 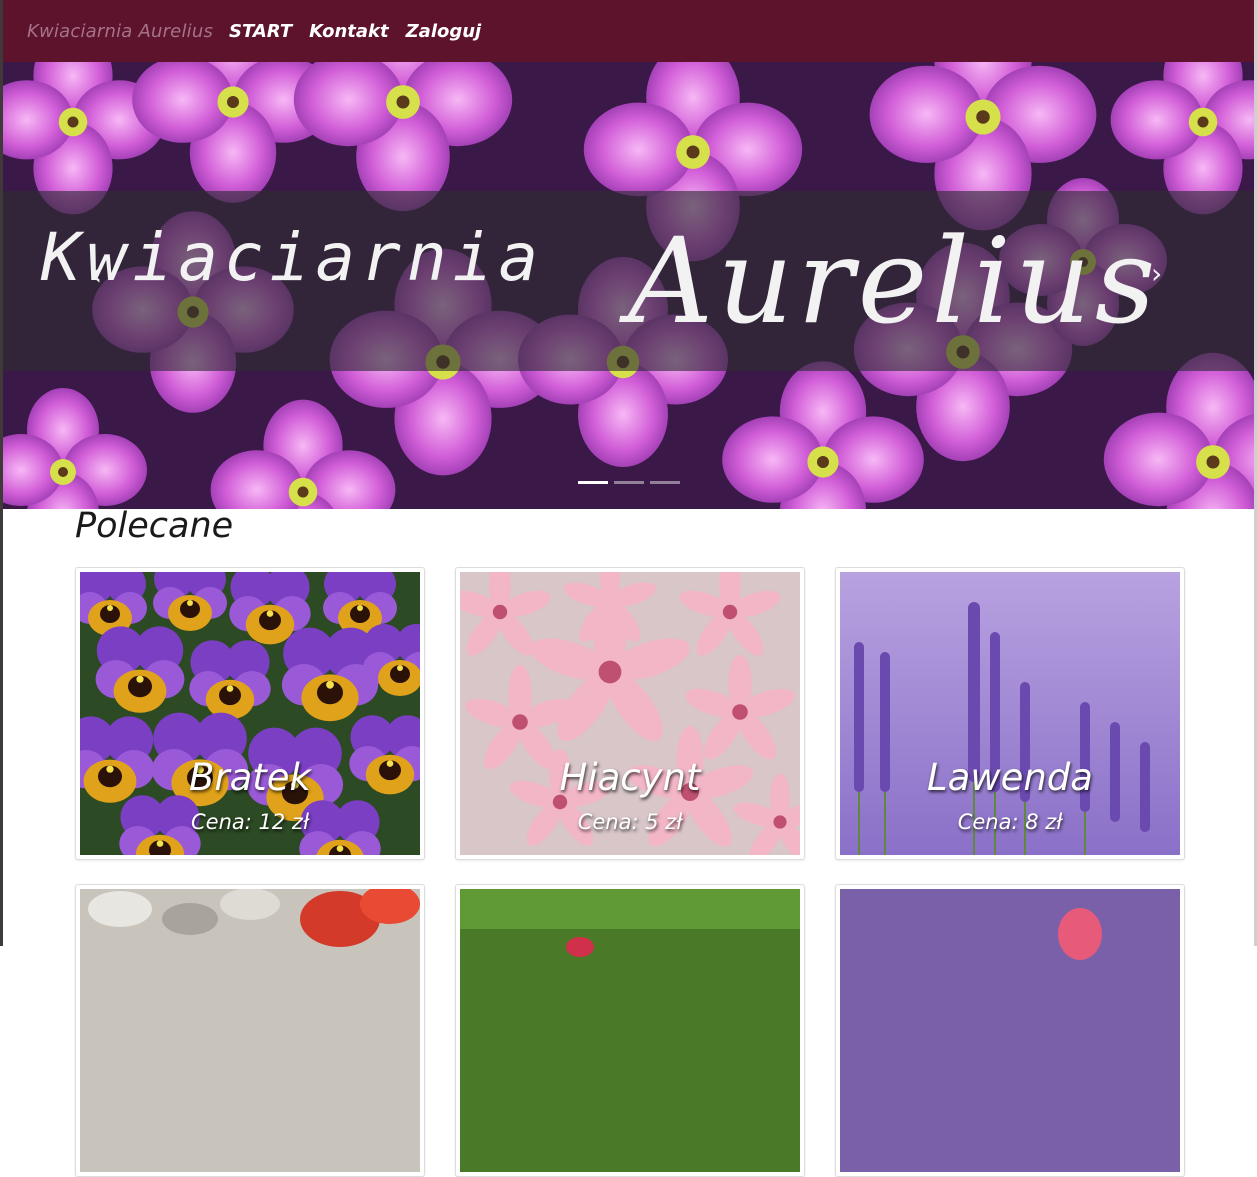 I want to click on nav-link-zaloguj: Zaloguj, so click(x=444, y=31).